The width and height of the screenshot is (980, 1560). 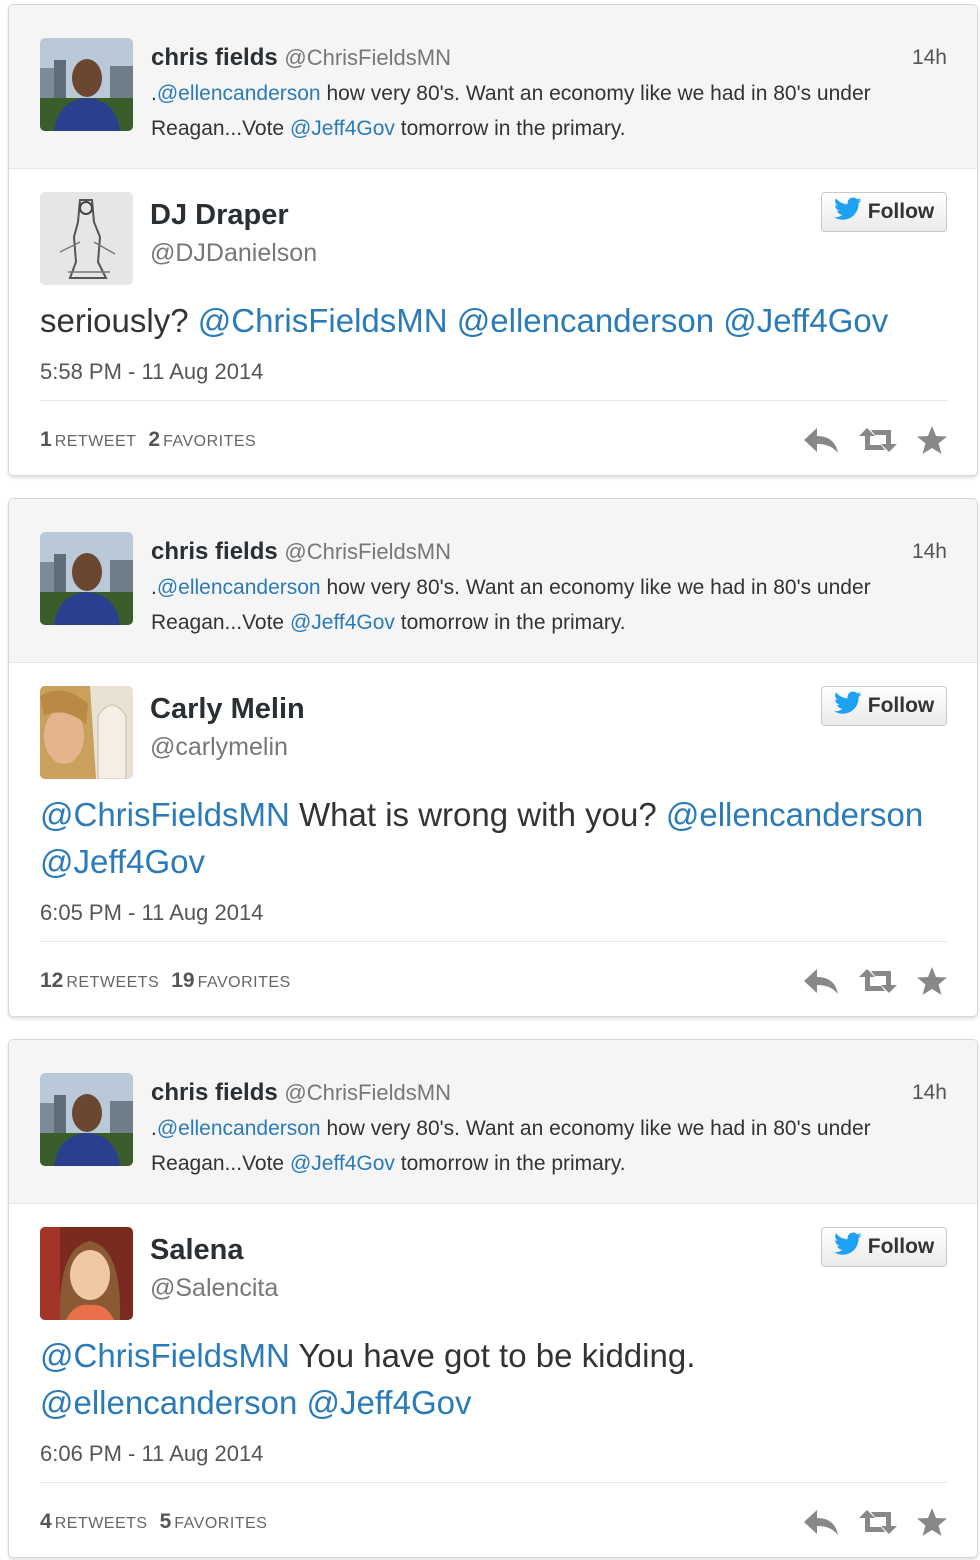 What do you see at coordinates (233, 253) in the screenshot?
I see `reply-author-handle: @DJDanielson` at bounding box center [233, 253].